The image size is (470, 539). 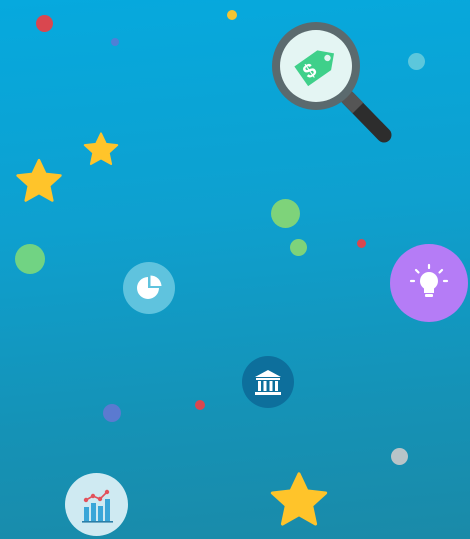 I want to click on bar-chart-badge, so click(x=96, y=504).